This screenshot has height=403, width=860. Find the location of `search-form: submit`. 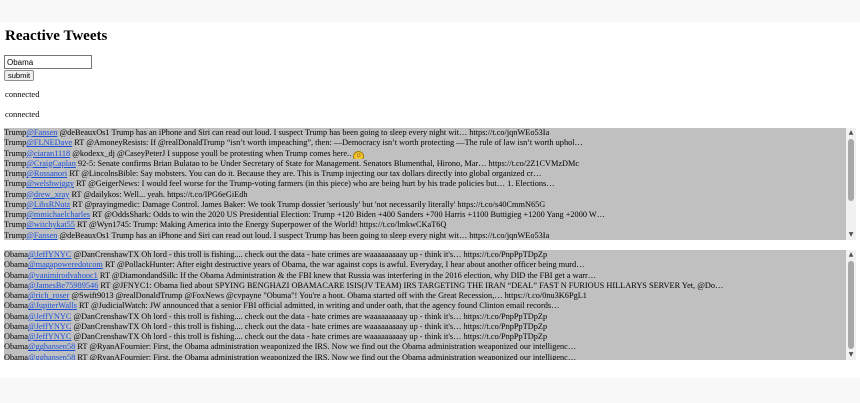

search-form: submit is located at coordinates (48, 68).